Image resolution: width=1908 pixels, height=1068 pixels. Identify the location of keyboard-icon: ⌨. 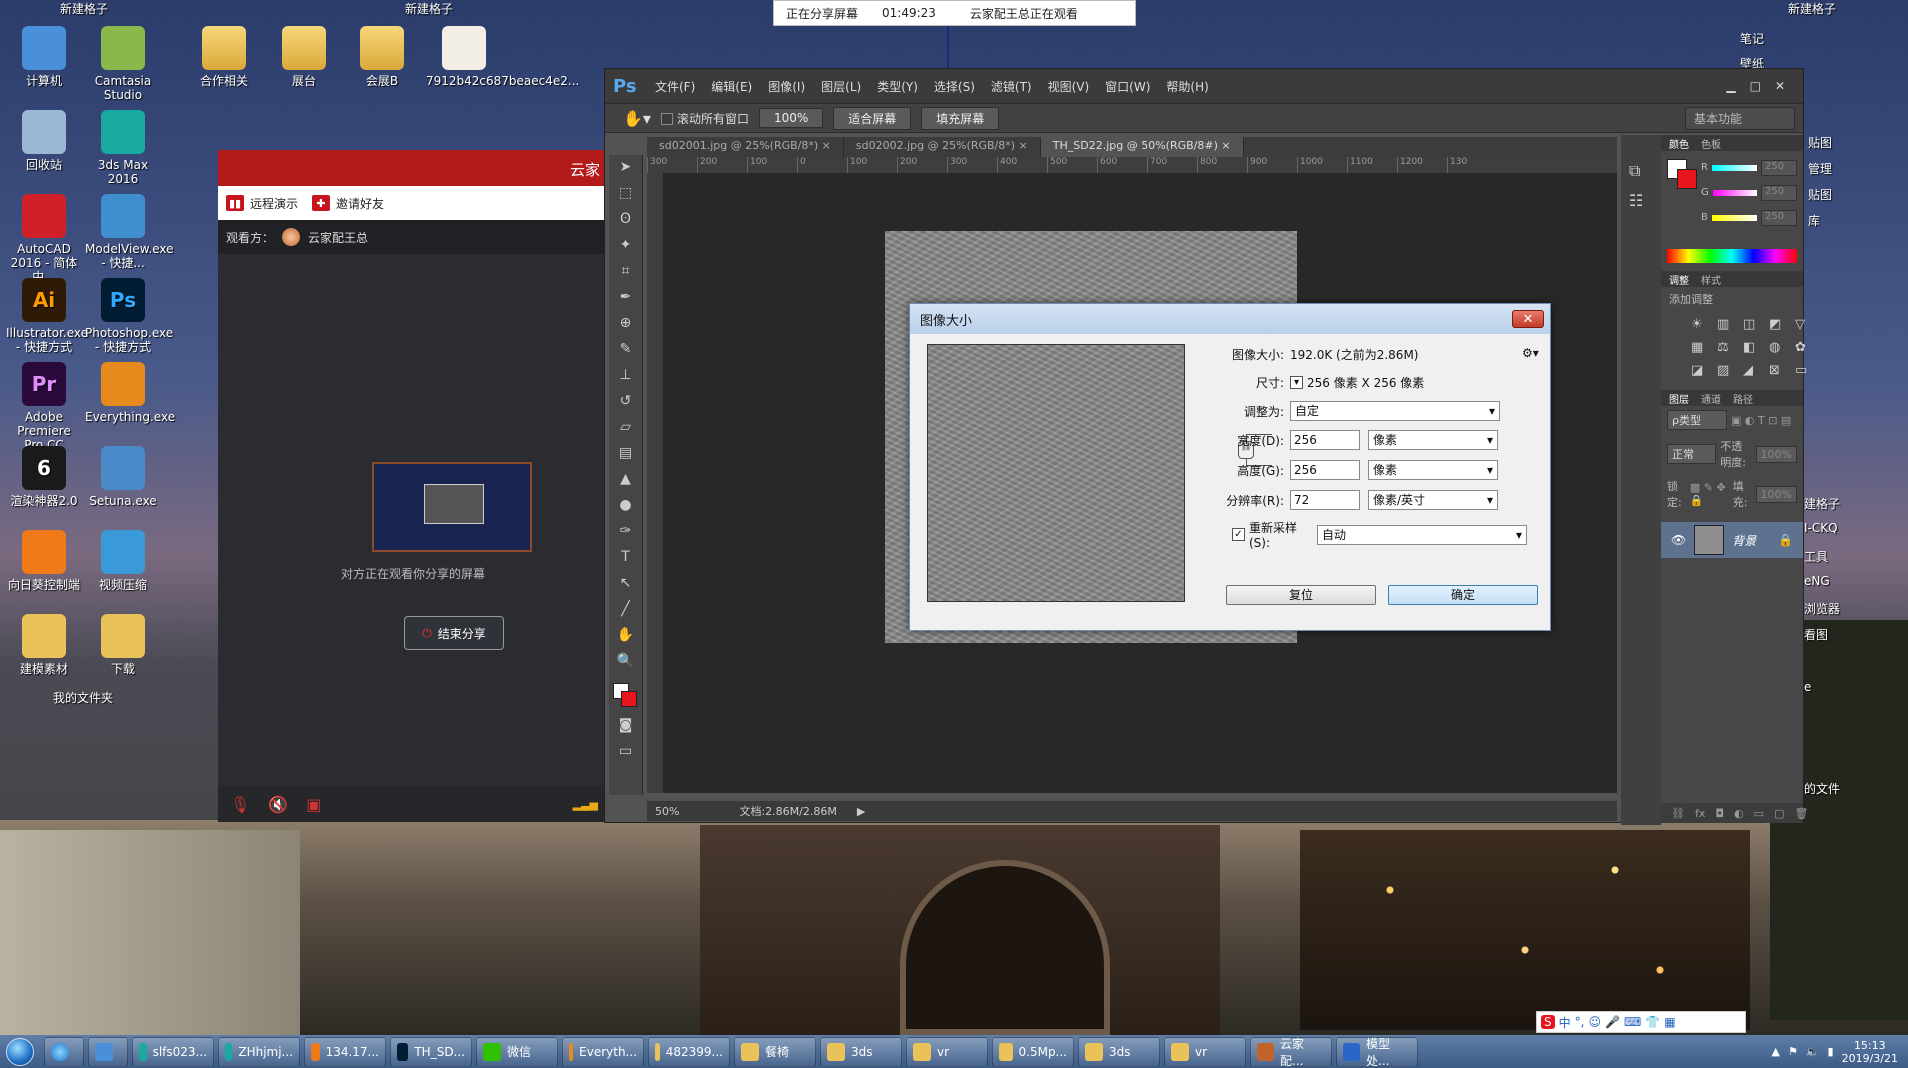
(1632, 1022).